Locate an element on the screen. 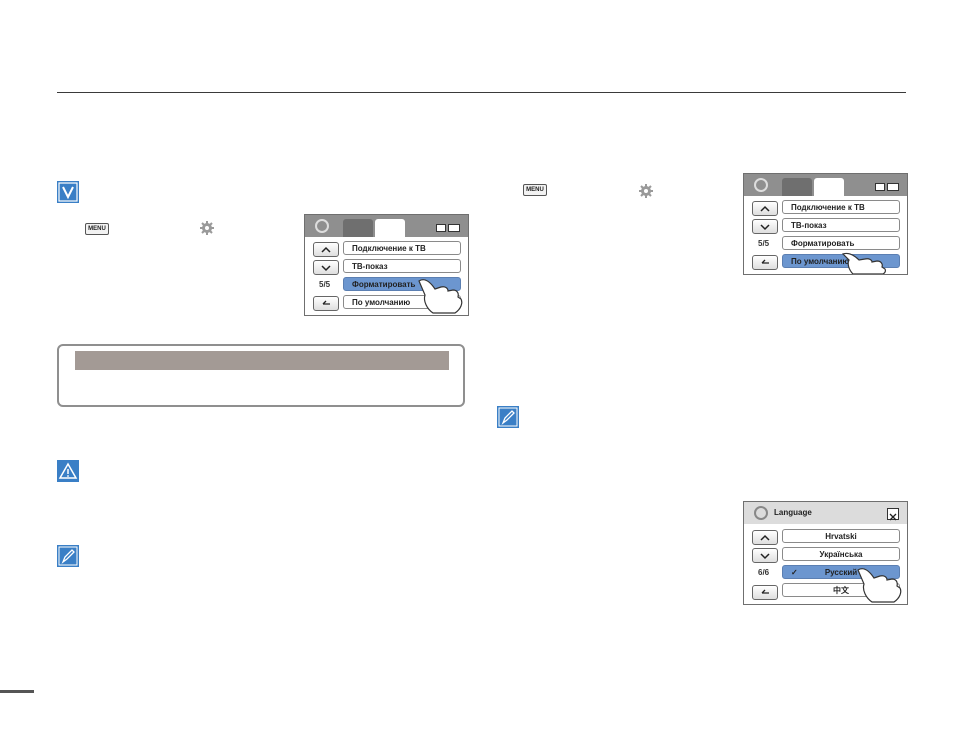  page-indicator: 6/6 is located at coordinates (764, 572).